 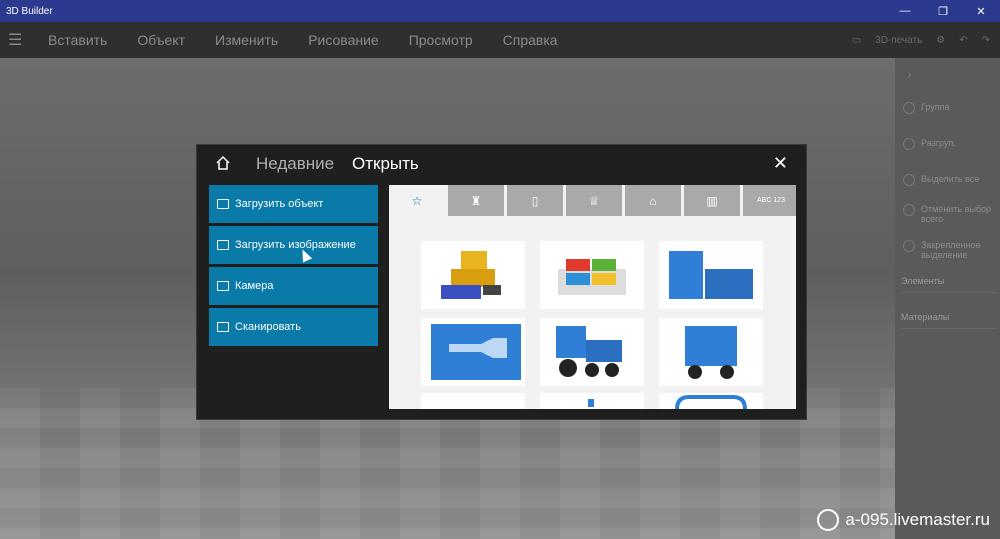 What do you see at coordinates (780, 163) in the screenshot?
I see `close-icon: ✕` at bounding box center [780, 163].